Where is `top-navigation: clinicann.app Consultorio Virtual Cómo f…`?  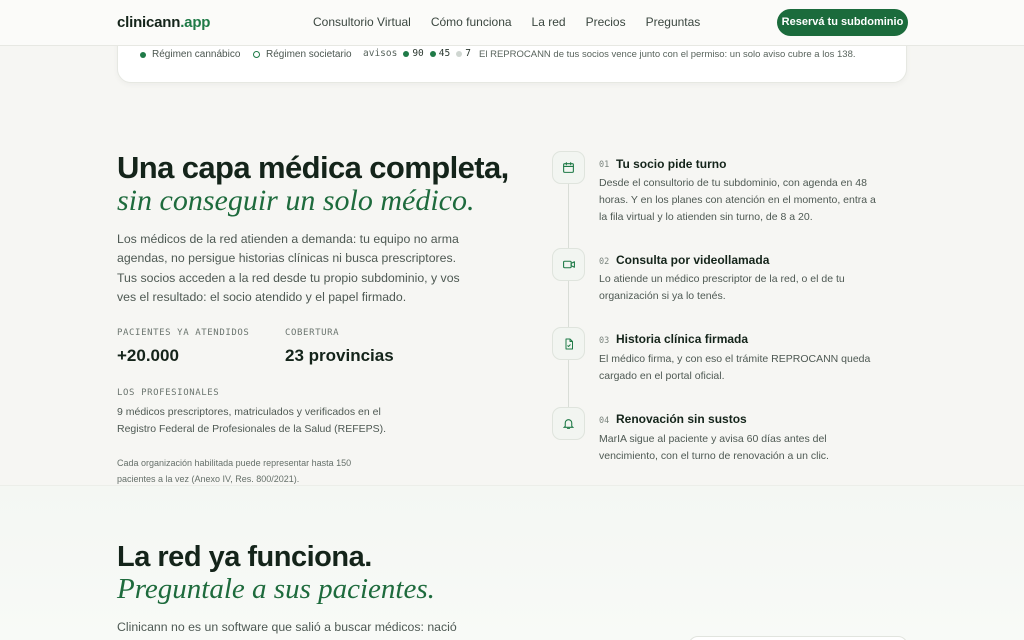 top-navigation: clinicann.app Consultorio Virtual Cómo f… is located at coordinates (512, 23).